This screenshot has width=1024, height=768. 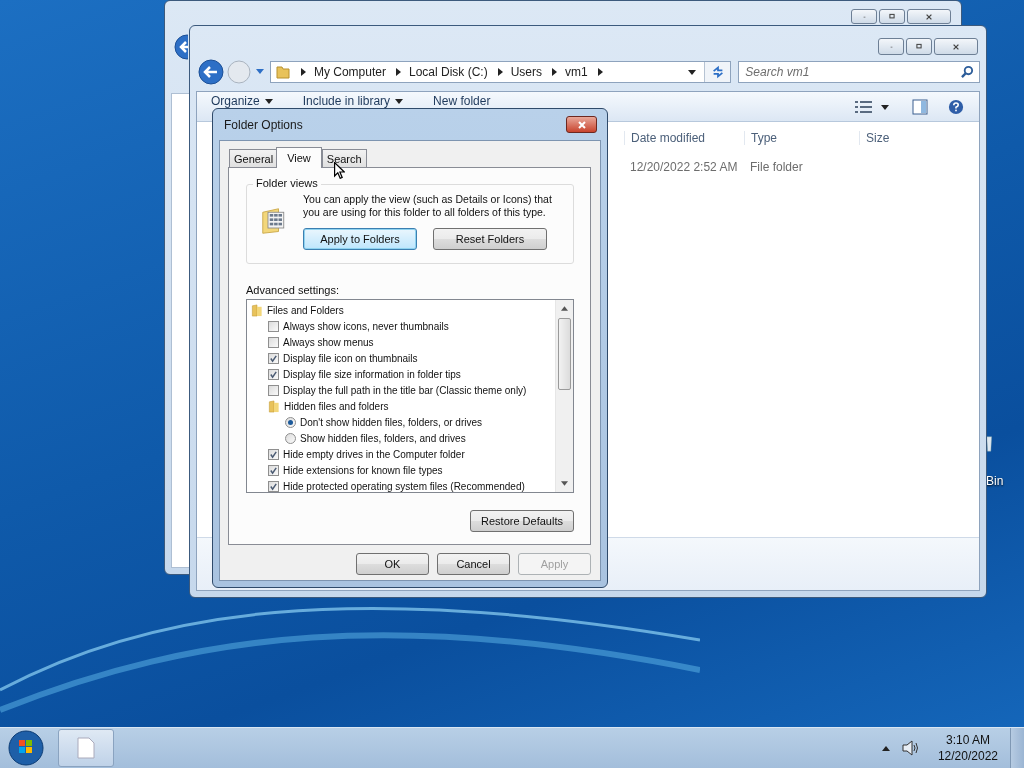 I want to click on taskbar-button, so click(x=86, y=748).